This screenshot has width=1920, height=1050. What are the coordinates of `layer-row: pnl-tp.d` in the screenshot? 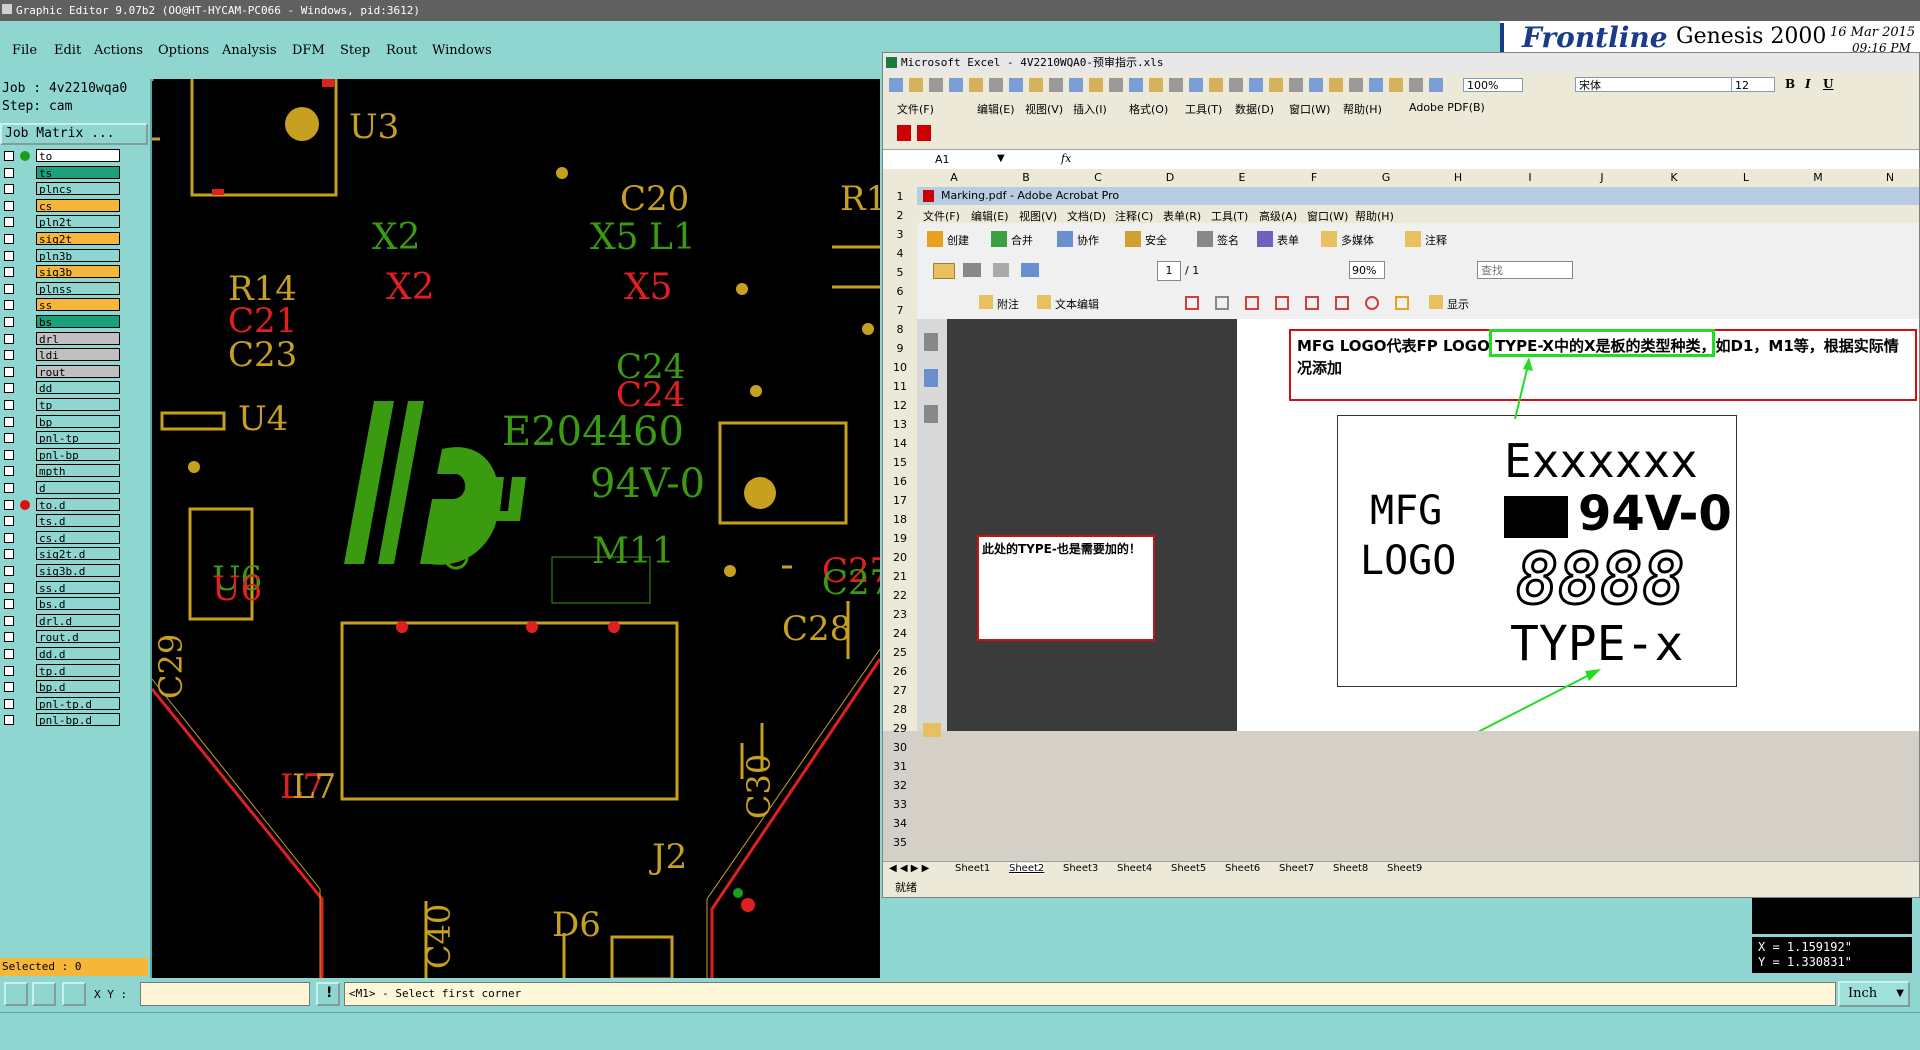 It's located at (61, 703).